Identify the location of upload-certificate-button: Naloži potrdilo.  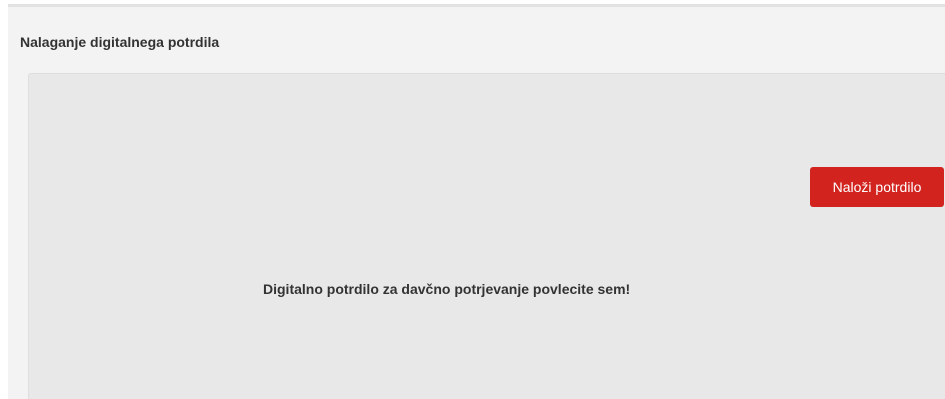
(877, 187).